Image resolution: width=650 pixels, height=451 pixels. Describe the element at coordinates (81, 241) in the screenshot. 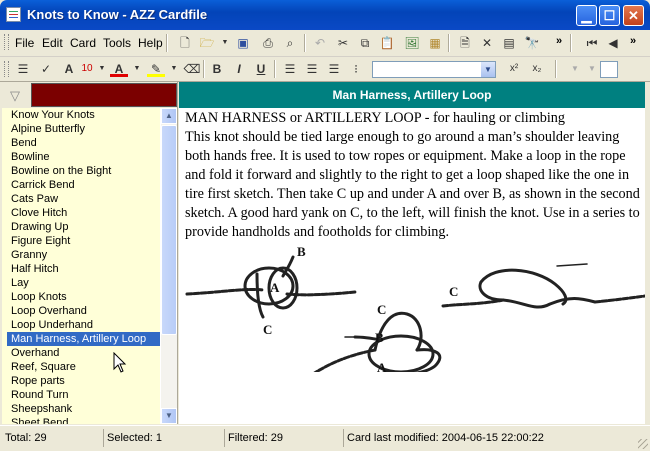

I see `card-list-item: Figure Eight` at that location.